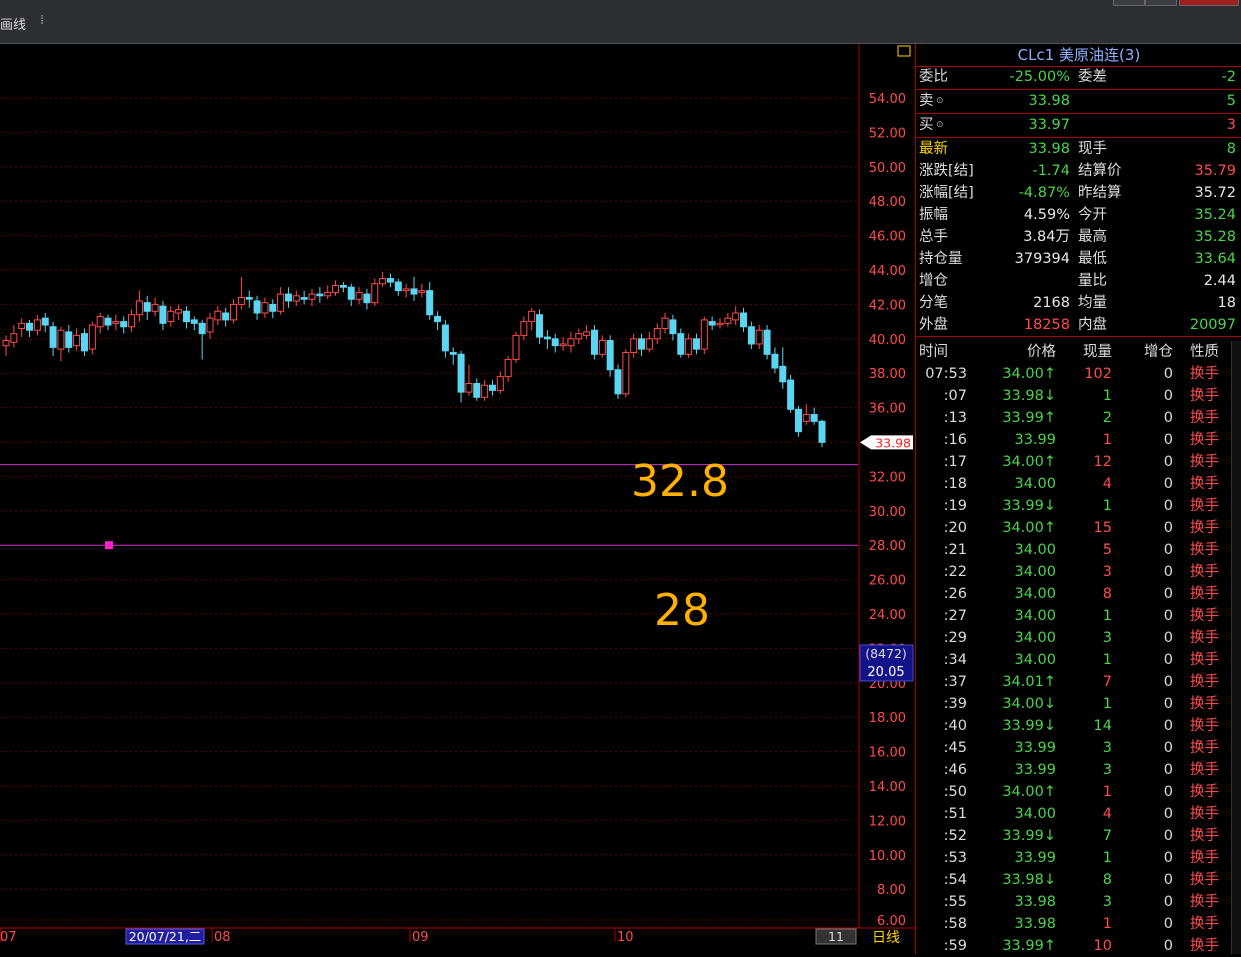 The image size is (1241, 957). Describe the element at coordinates (1078, 836) in the screenshot. I see `tick-row: :52 33.99↓ 7 0 换手` at that location.